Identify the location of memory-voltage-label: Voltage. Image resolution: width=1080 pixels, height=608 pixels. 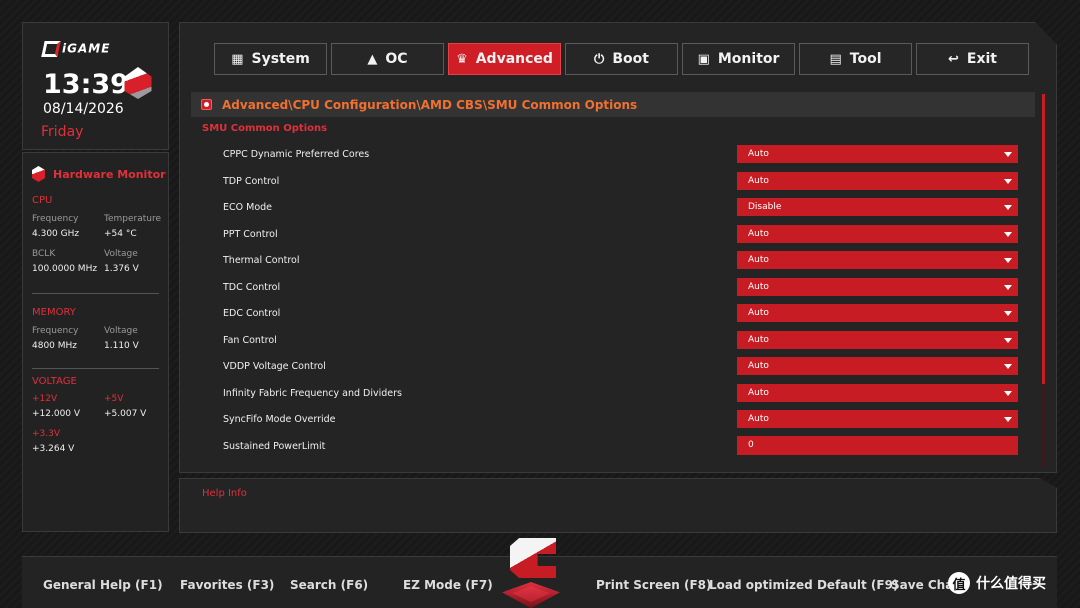
(121, 331).